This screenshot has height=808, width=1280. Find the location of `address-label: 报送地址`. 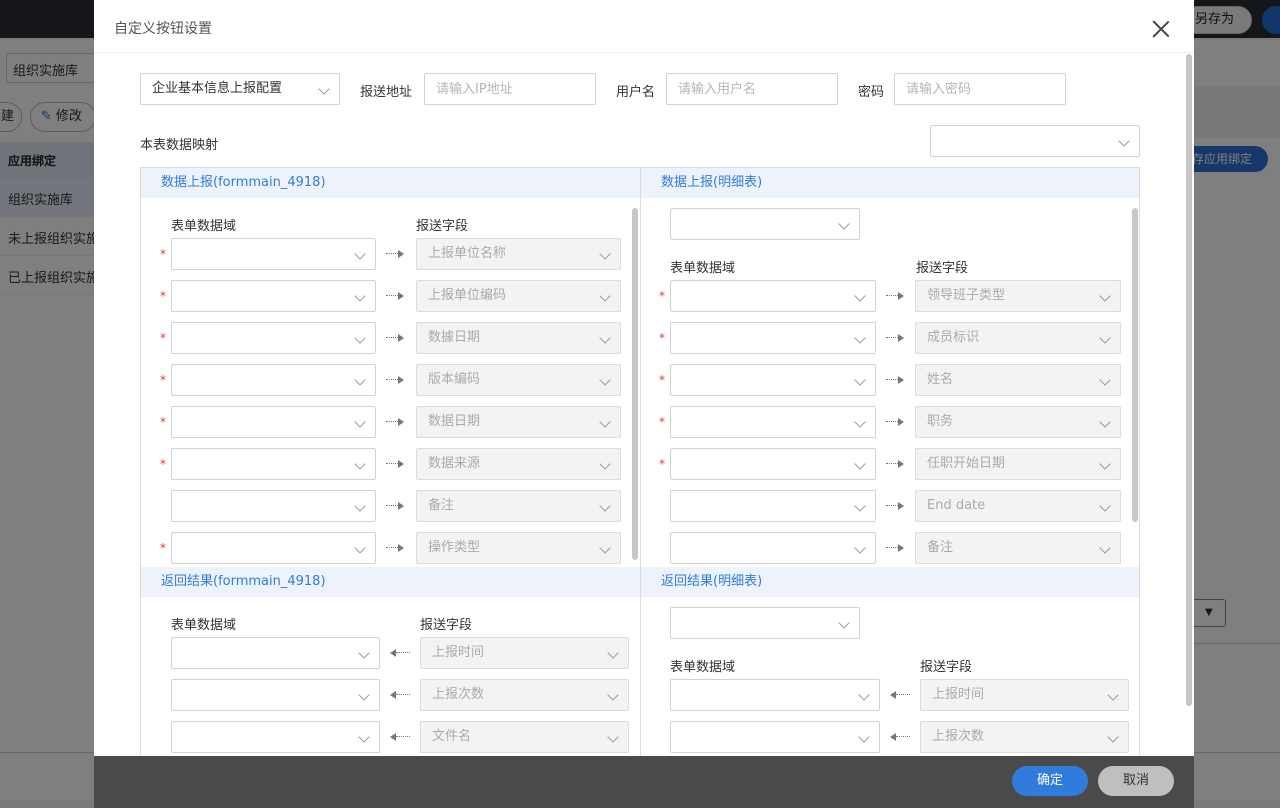

address-label: 报送地址 is located at coordinates (386, 92).